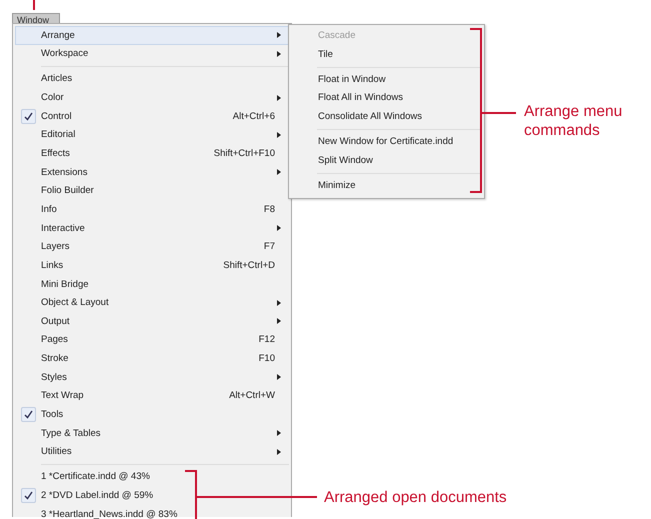 This screenshot has width=651, height=519. I want to click on callout-label: Arranged open documents, so click(415, 497).